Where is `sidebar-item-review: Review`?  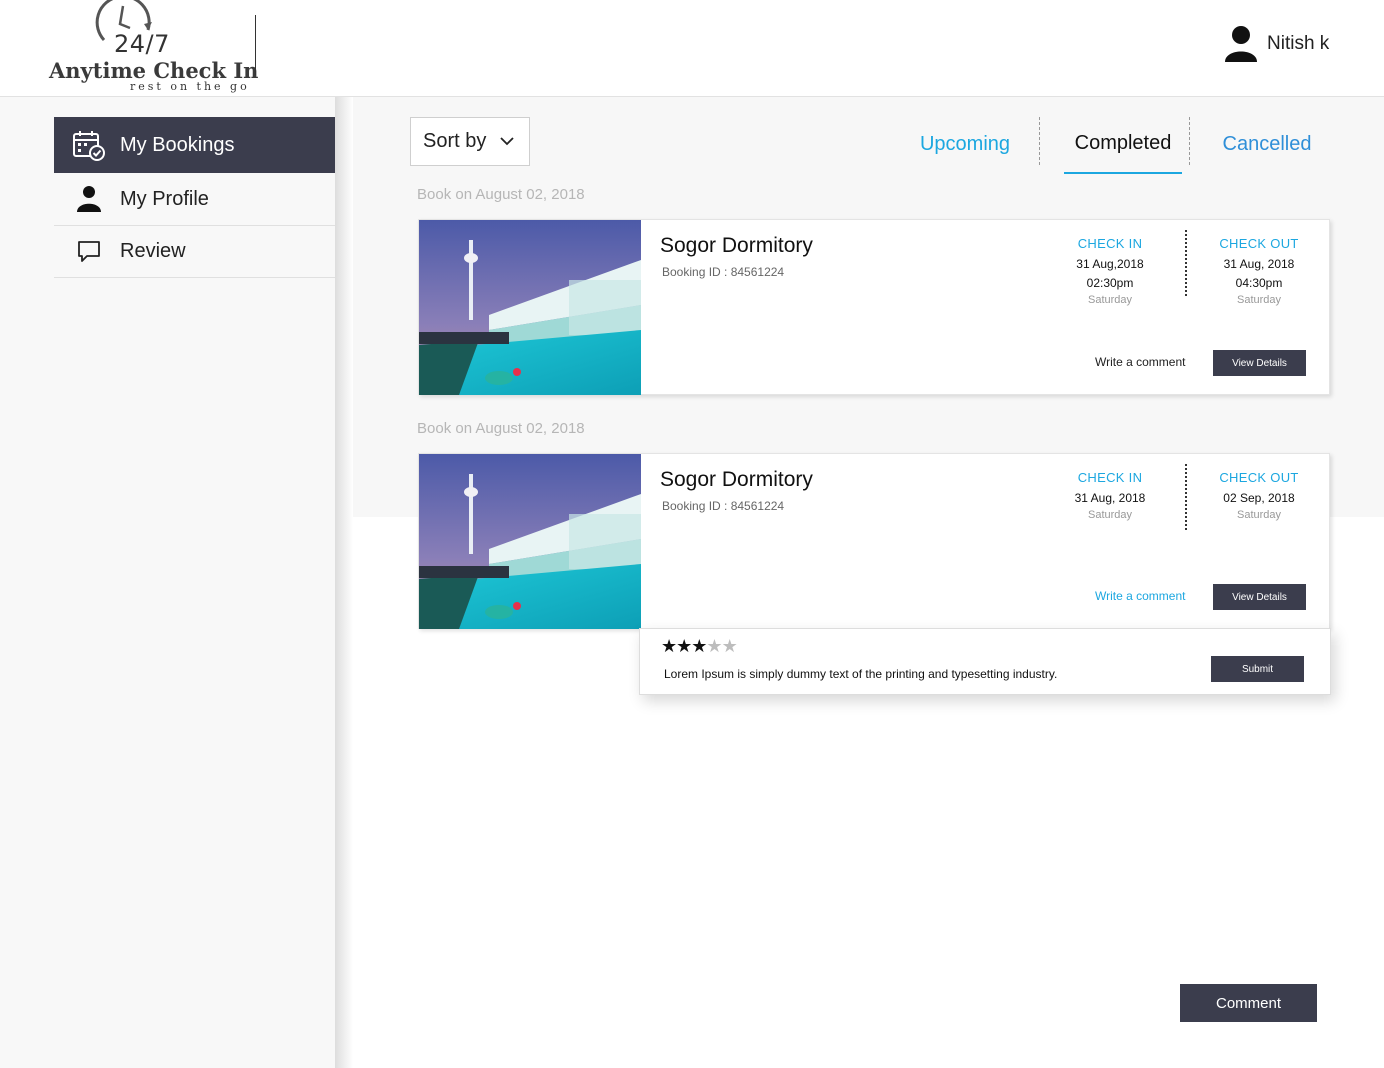 sidebar-item-review: Review is located at coordinates (194, 252).